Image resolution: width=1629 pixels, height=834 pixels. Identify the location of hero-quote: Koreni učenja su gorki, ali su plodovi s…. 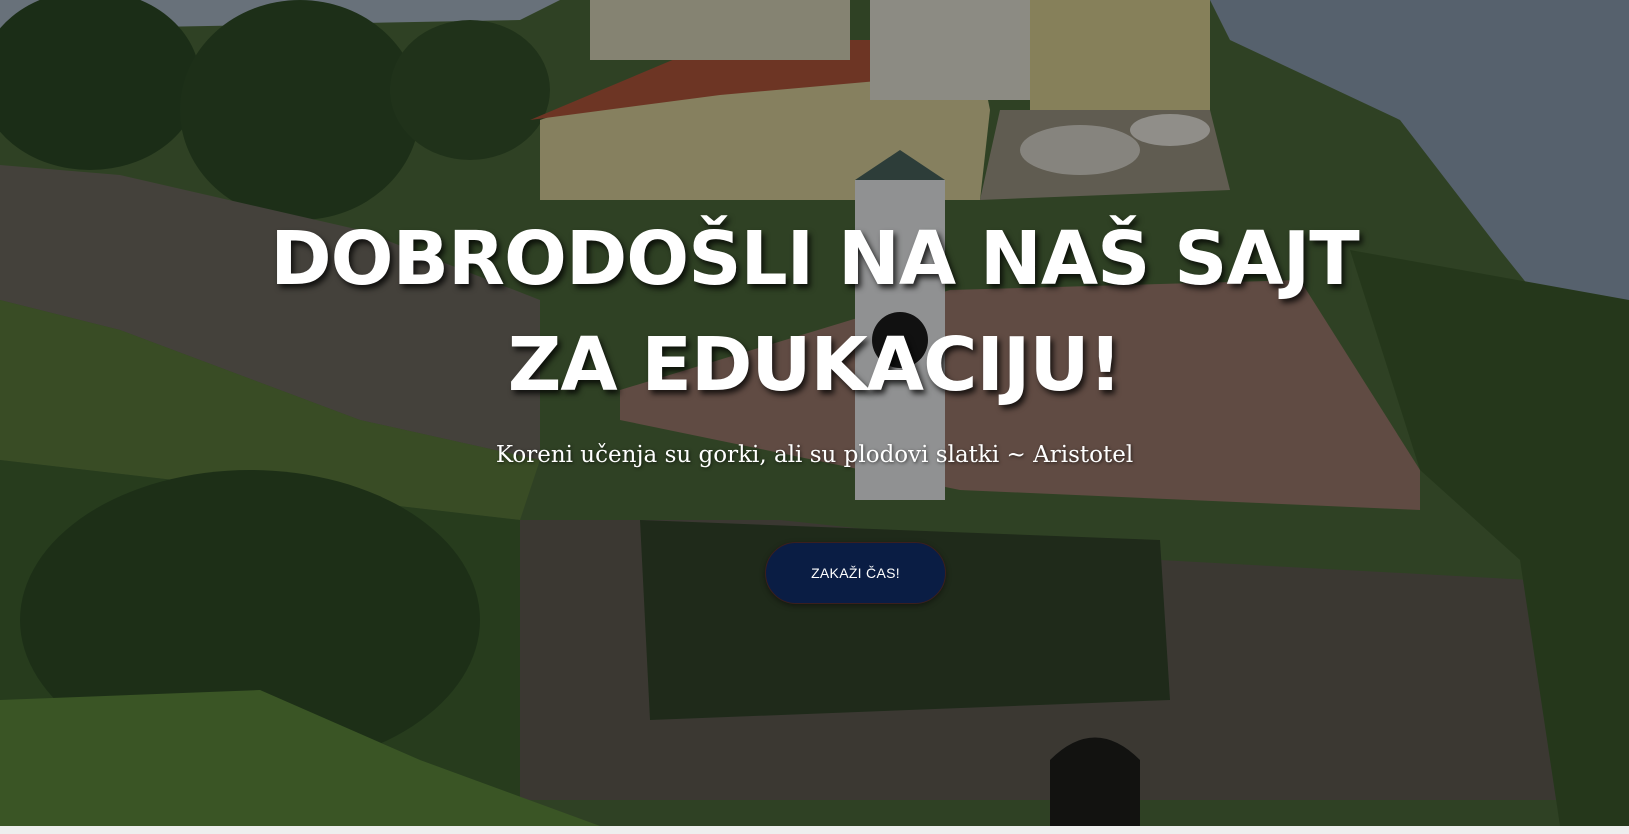
(814, 455).